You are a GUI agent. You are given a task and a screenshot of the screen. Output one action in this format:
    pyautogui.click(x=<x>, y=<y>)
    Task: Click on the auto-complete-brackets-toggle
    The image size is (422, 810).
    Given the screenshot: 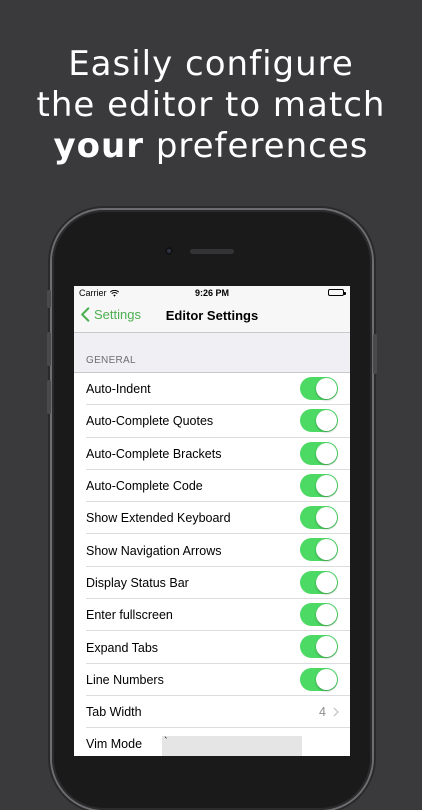 What is the action you would take?
    pyautogui.click(x=319, y=453)
    